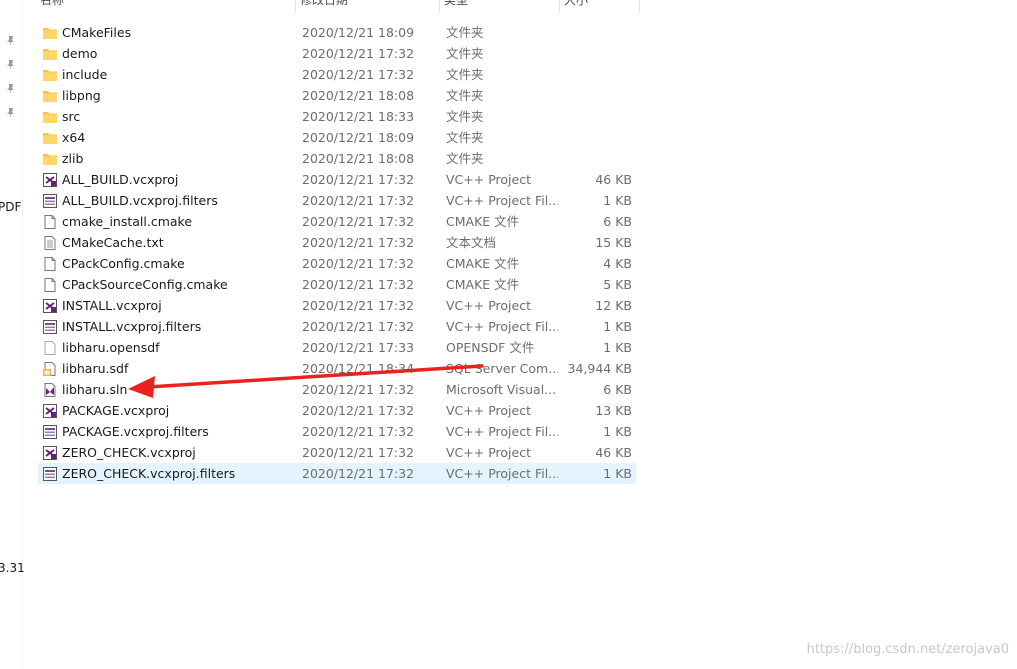 The height and width of the screenshot is (669, 1017). What do you see at coordinates (71, 116) in the screenshot?
I see `file-name: src` at bounding box center [71, 116].